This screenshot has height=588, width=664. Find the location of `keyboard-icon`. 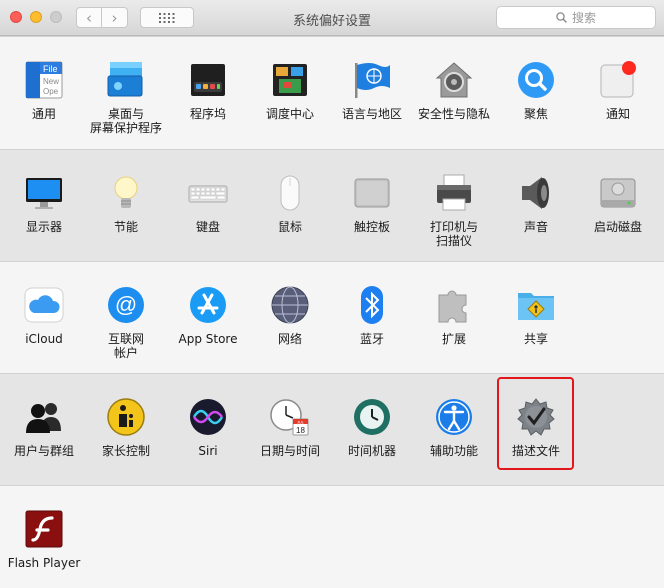

keyboard-icon is located at coordinates (208, 193).